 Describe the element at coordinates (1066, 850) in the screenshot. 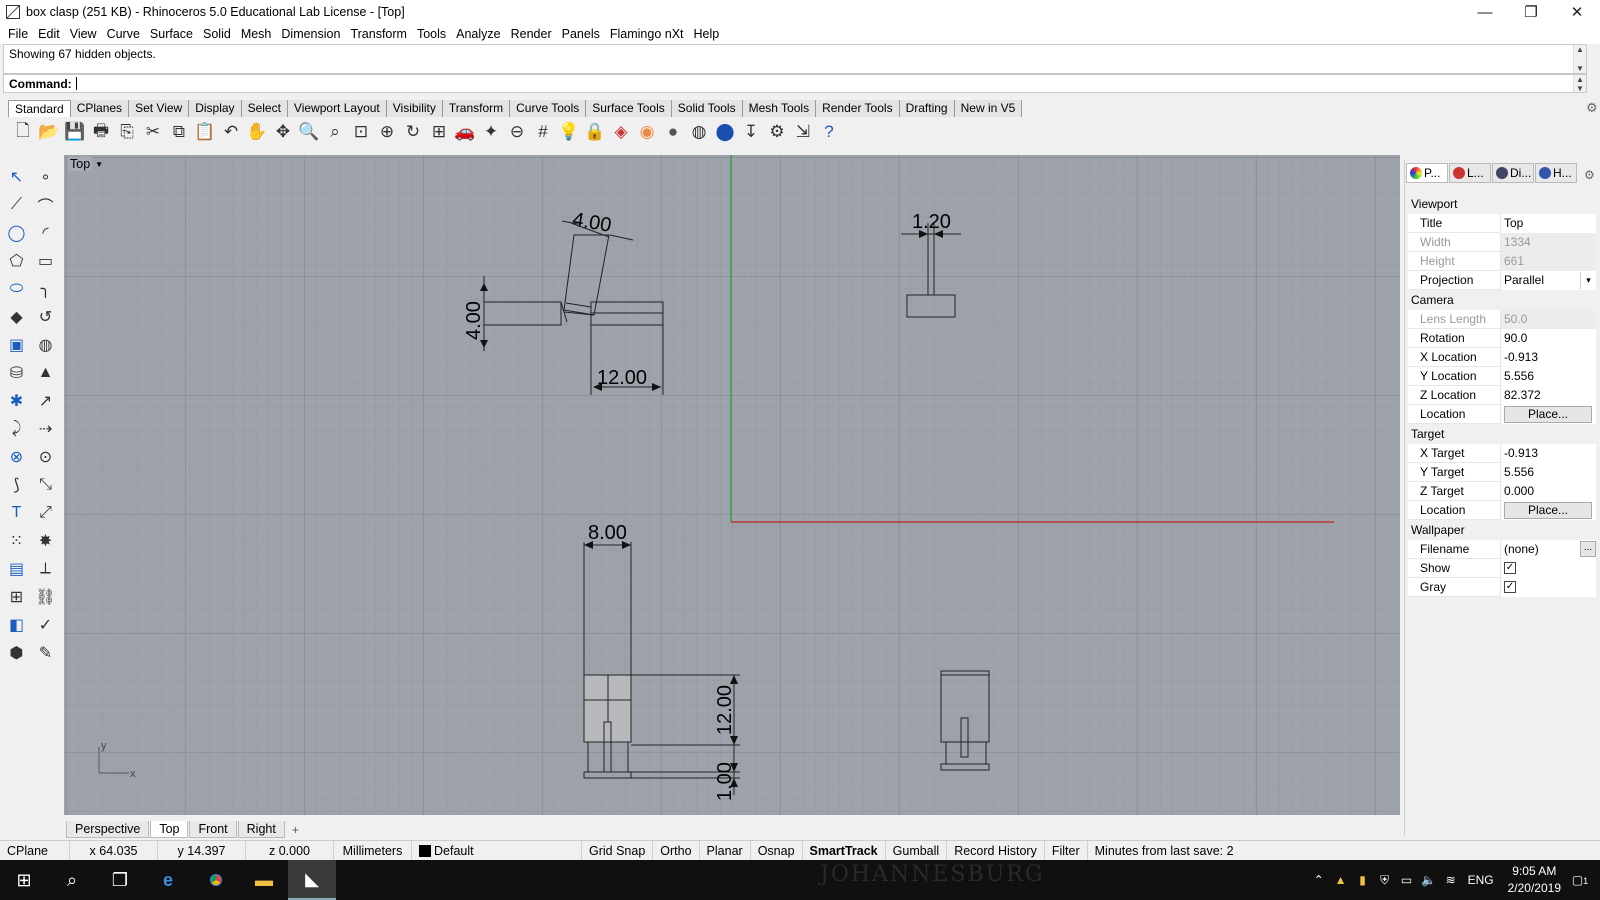

I see `filter-toggle: Filter` at that location.